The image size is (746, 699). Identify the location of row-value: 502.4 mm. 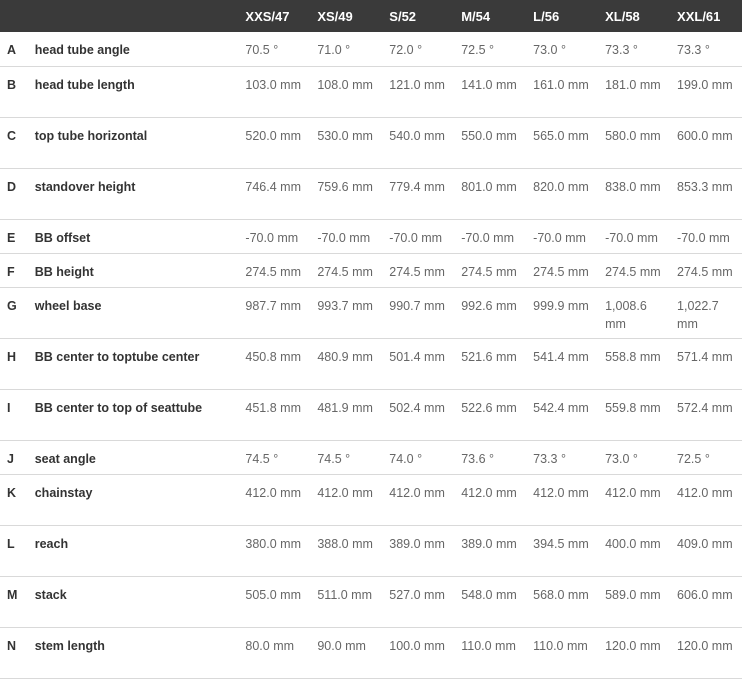
(417, 407).